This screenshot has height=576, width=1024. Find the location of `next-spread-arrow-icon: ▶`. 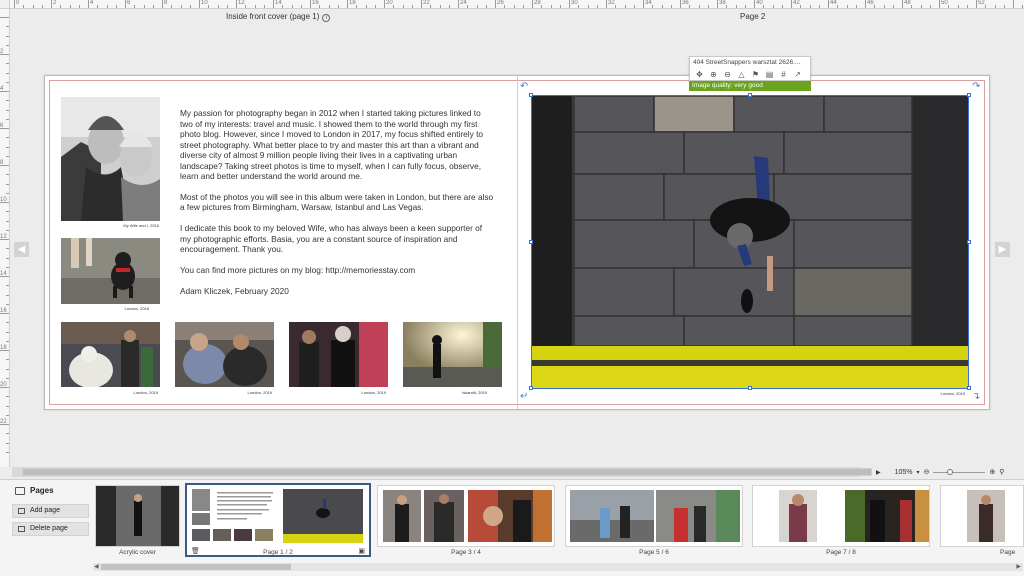

next-spread-arrow-icon: ▶ is located at coordinates (1002, 249).